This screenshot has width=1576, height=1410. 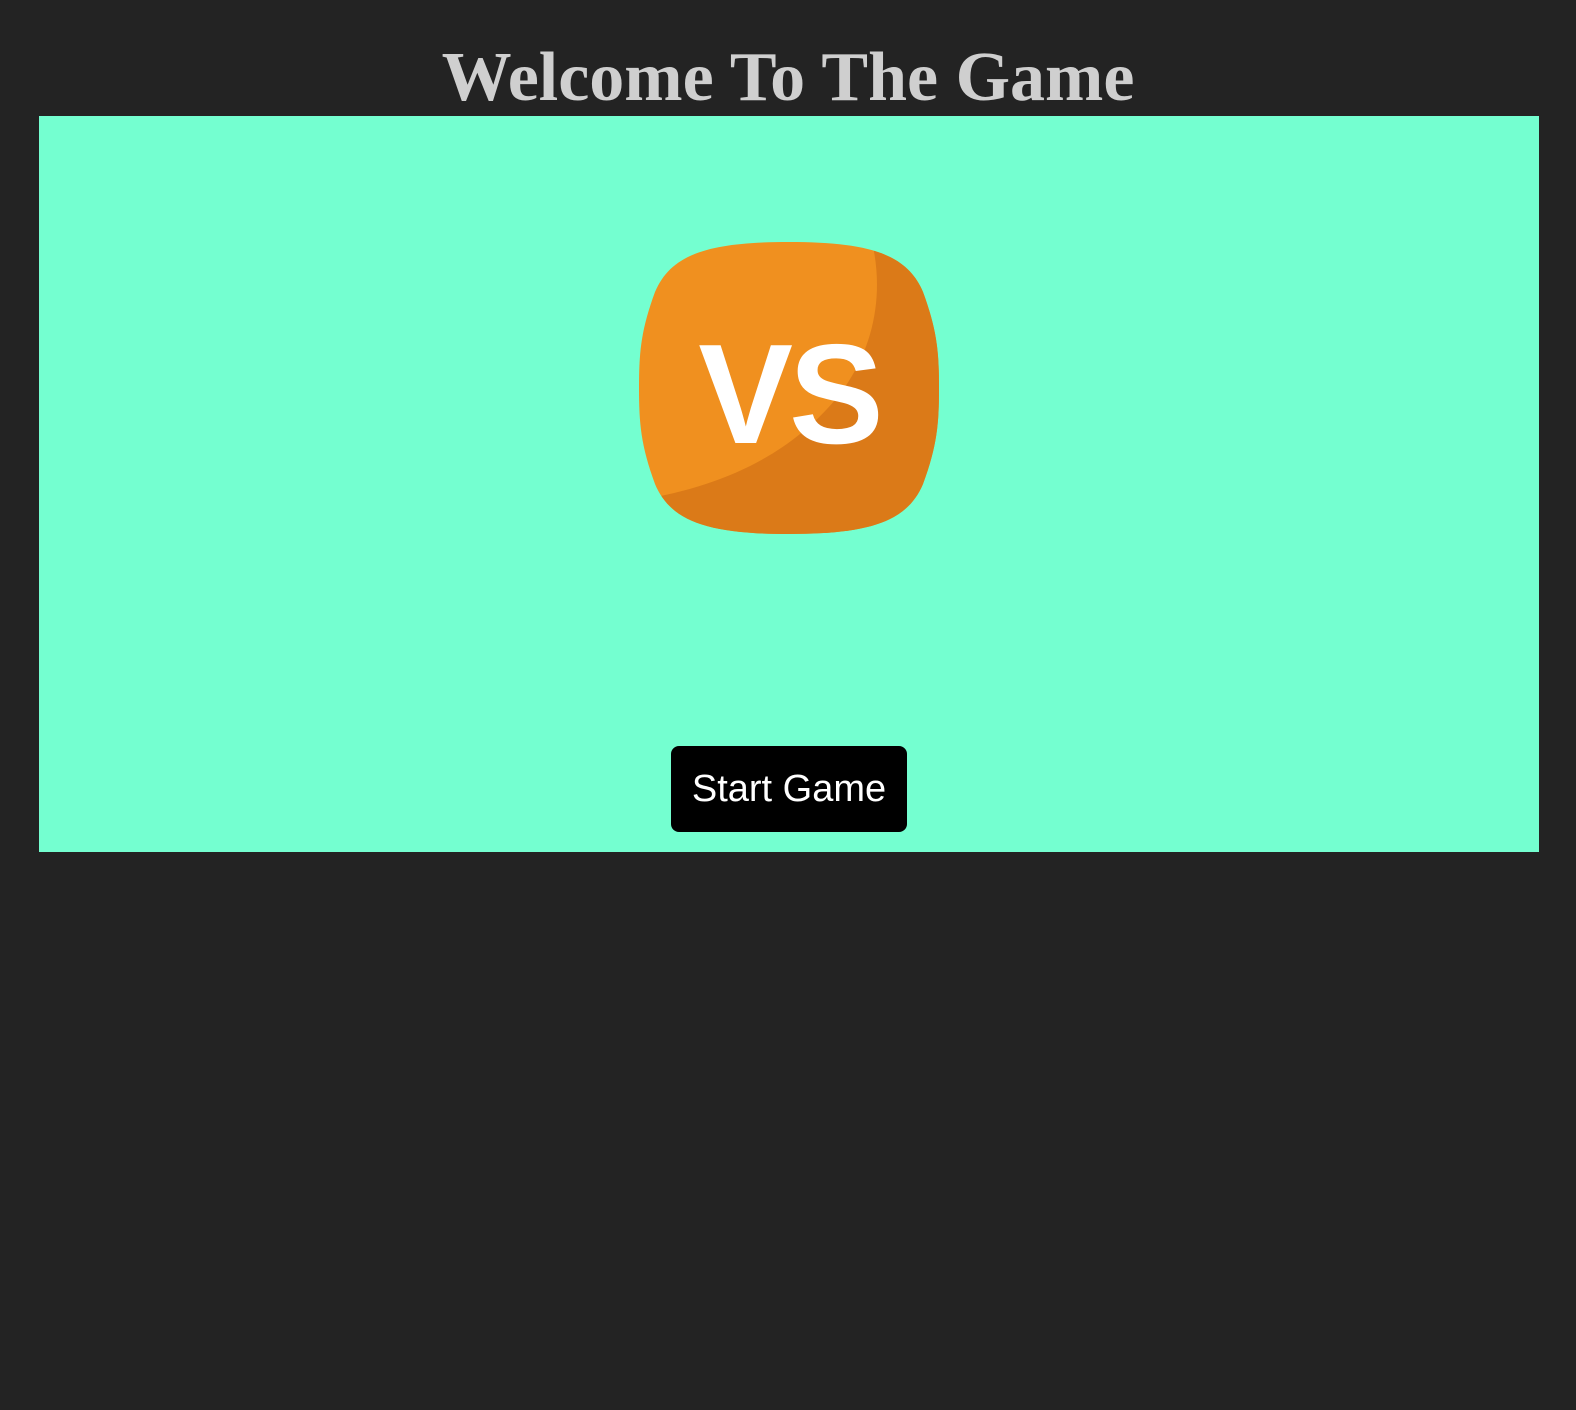 What do you see at coordinates (789, 789) in the screenshot?
I see `start-game-button: Start Game` at bounding box center [789, 789].